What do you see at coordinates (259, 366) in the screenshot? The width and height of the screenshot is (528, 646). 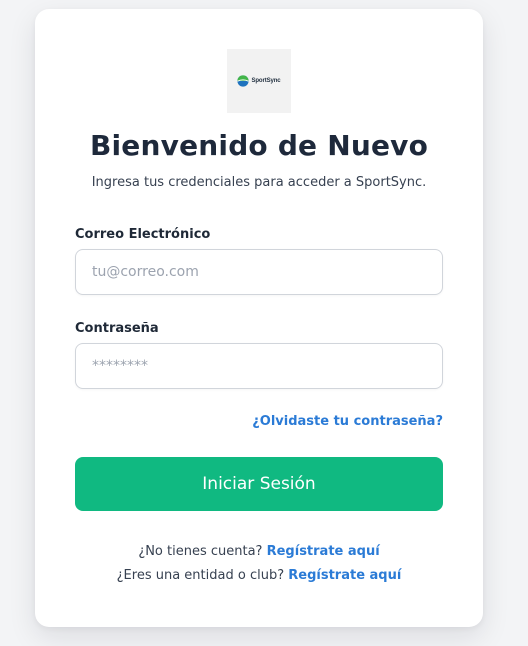 I see `password-input` at bounding box center [259, 366].